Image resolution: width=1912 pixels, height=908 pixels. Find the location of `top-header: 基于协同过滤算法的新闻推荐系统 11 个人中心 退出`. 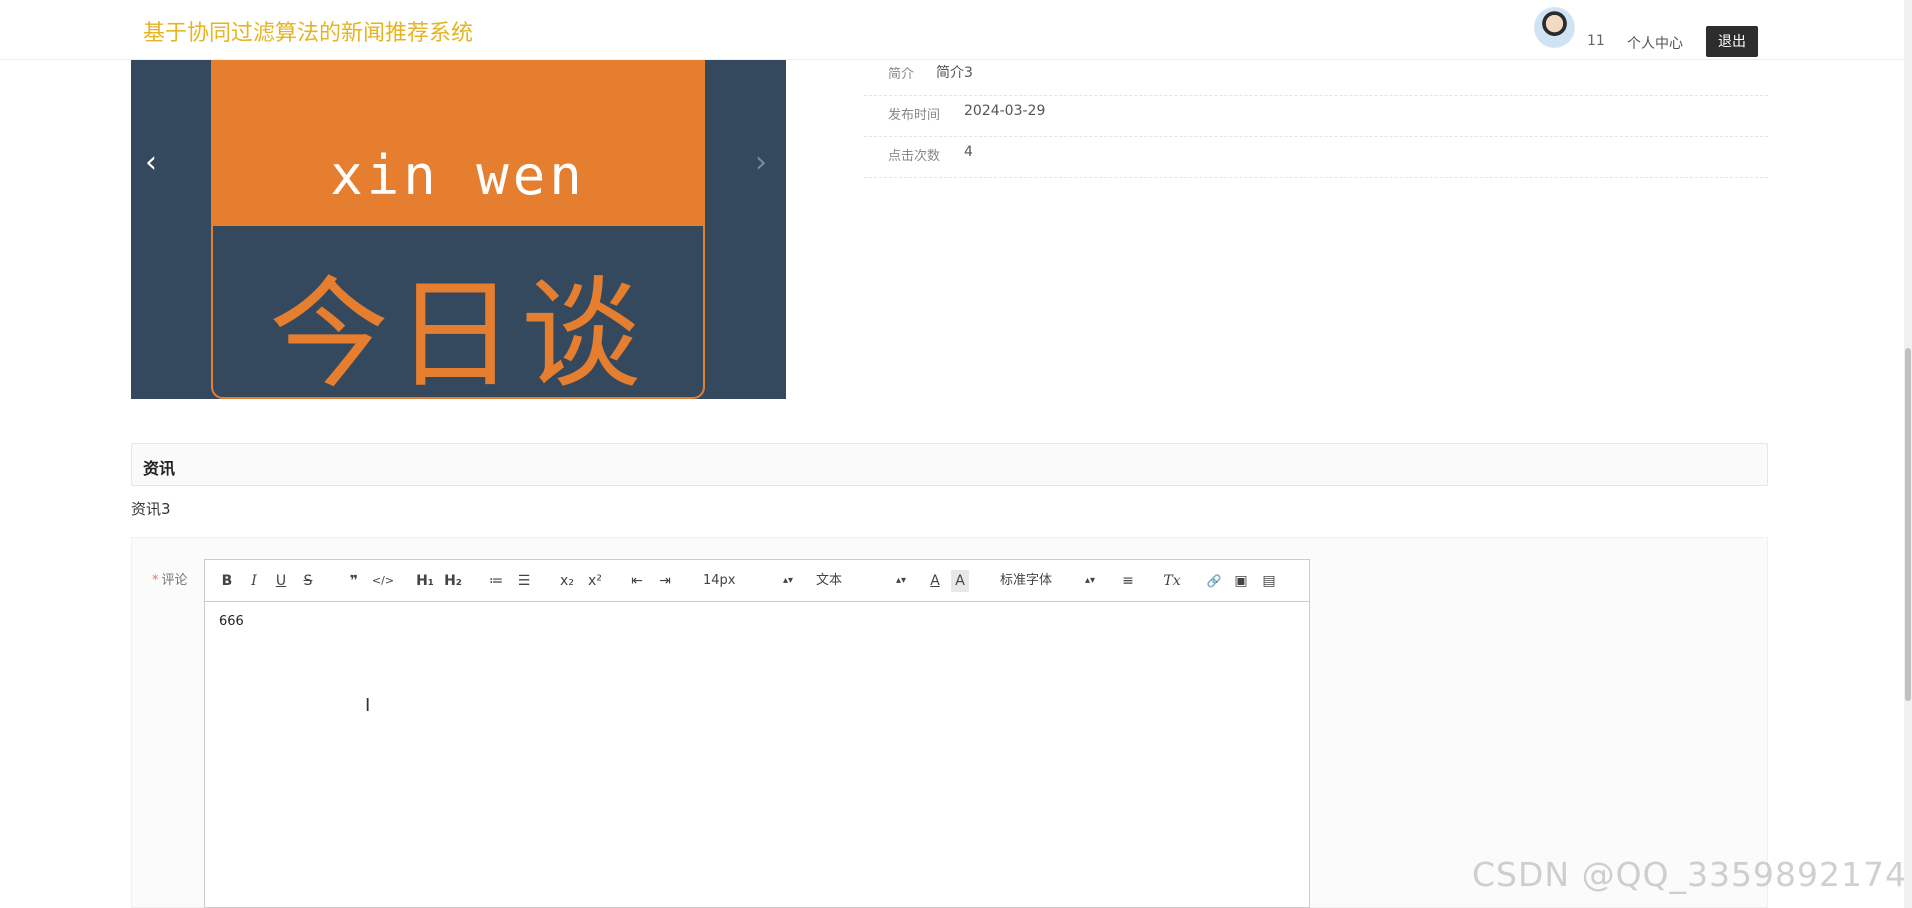

top-header: 基于协同过滤算法的新闻推荐系统 11 个人中心 退出 is located at coordinates (952, 30).